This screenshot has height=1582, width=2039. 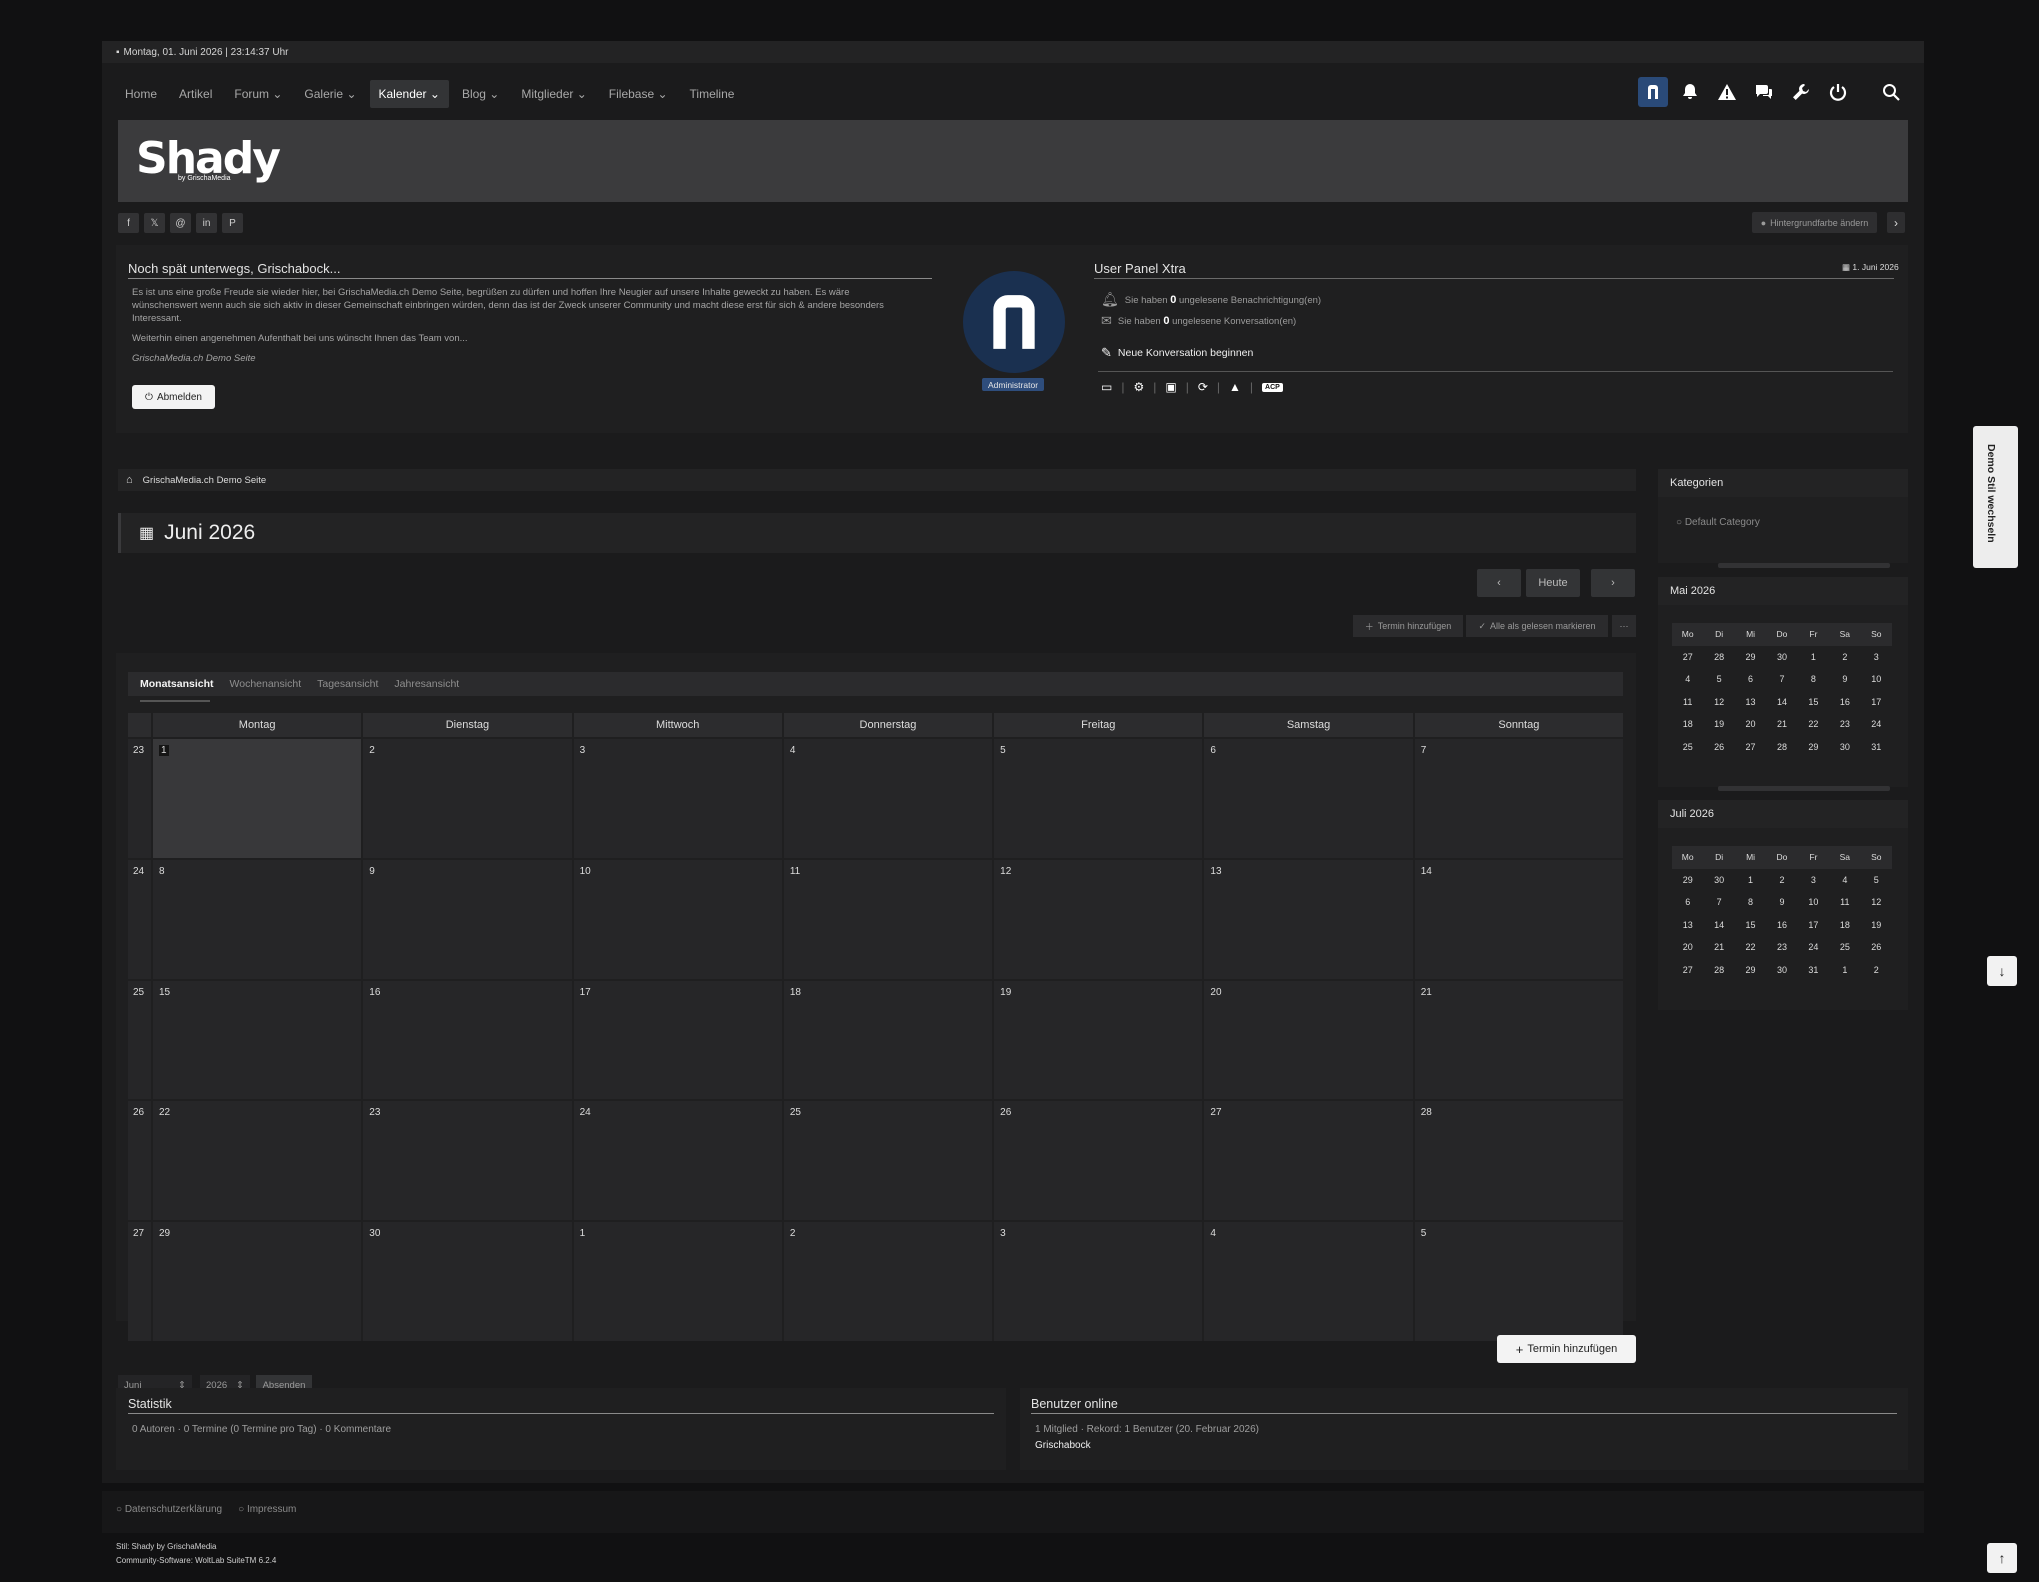 What do you see at coordinates (267, 1509) in the screenshot?
I see `footer-link-imprint: ○ Impressum` at bounding box center [267, 1509].